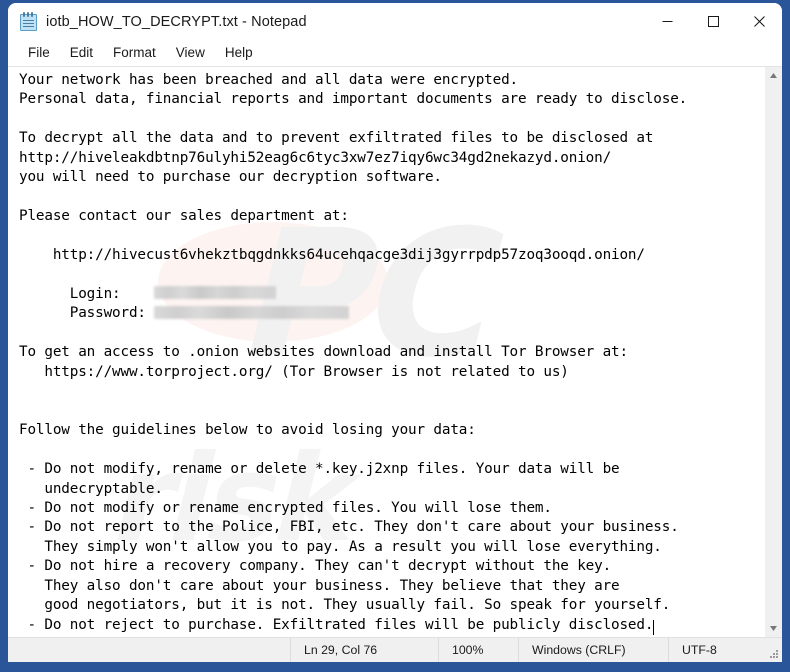 The width and height of the screenshot is (790, 672). Describe the element at coordinates (190, 53) in the screenshot. I see `menu-item-view: View` at that location.